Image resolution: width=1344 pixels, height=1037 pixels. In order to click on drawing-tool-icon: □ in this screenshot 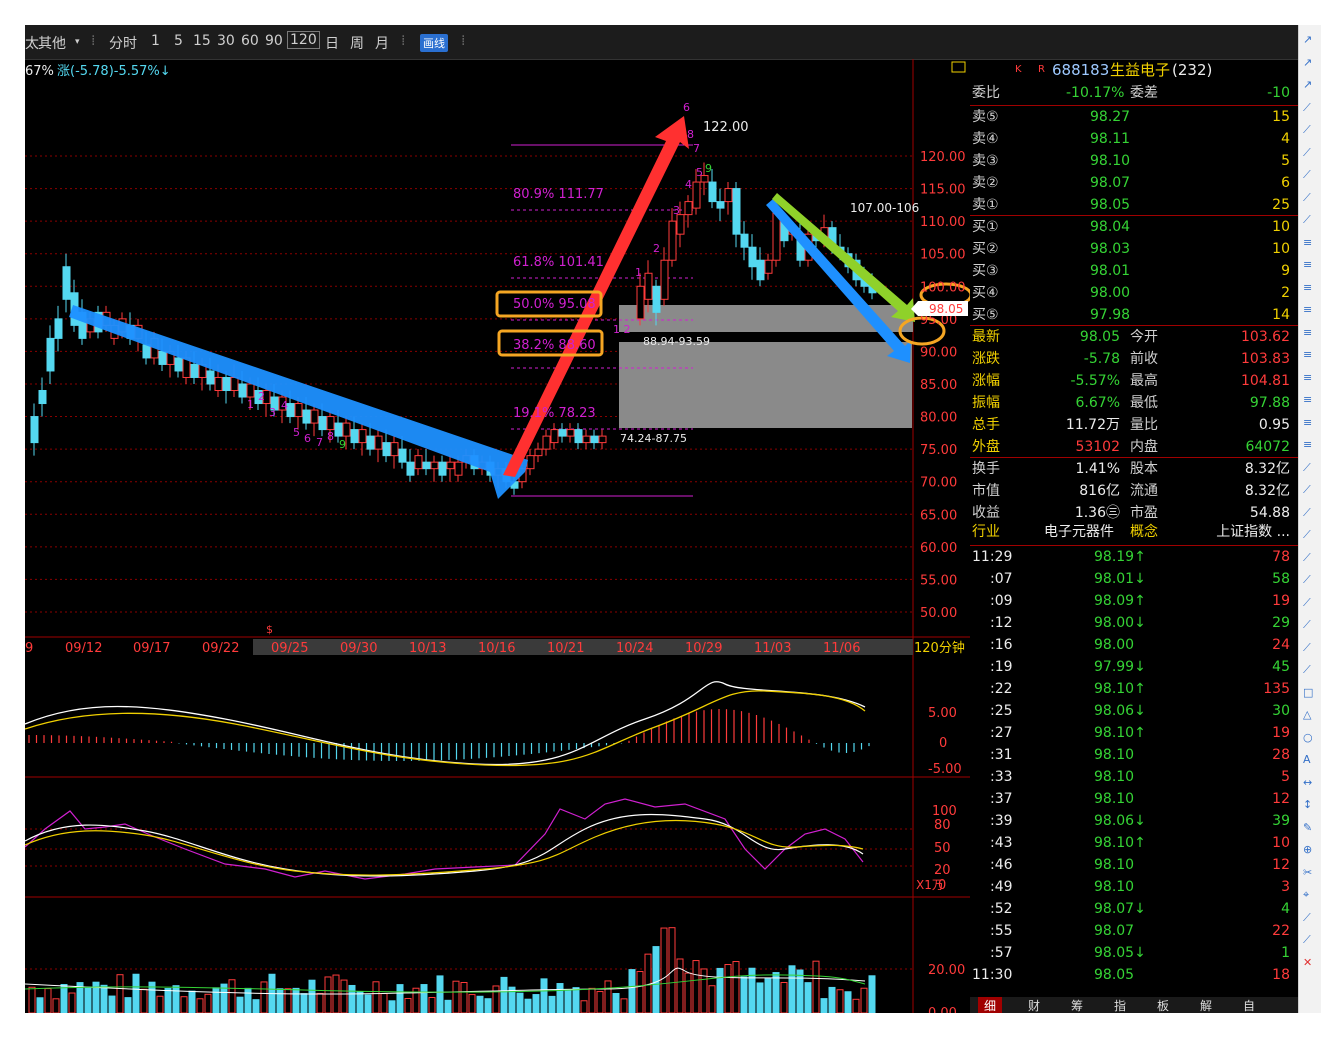, I will do `click(1308, 692)`.